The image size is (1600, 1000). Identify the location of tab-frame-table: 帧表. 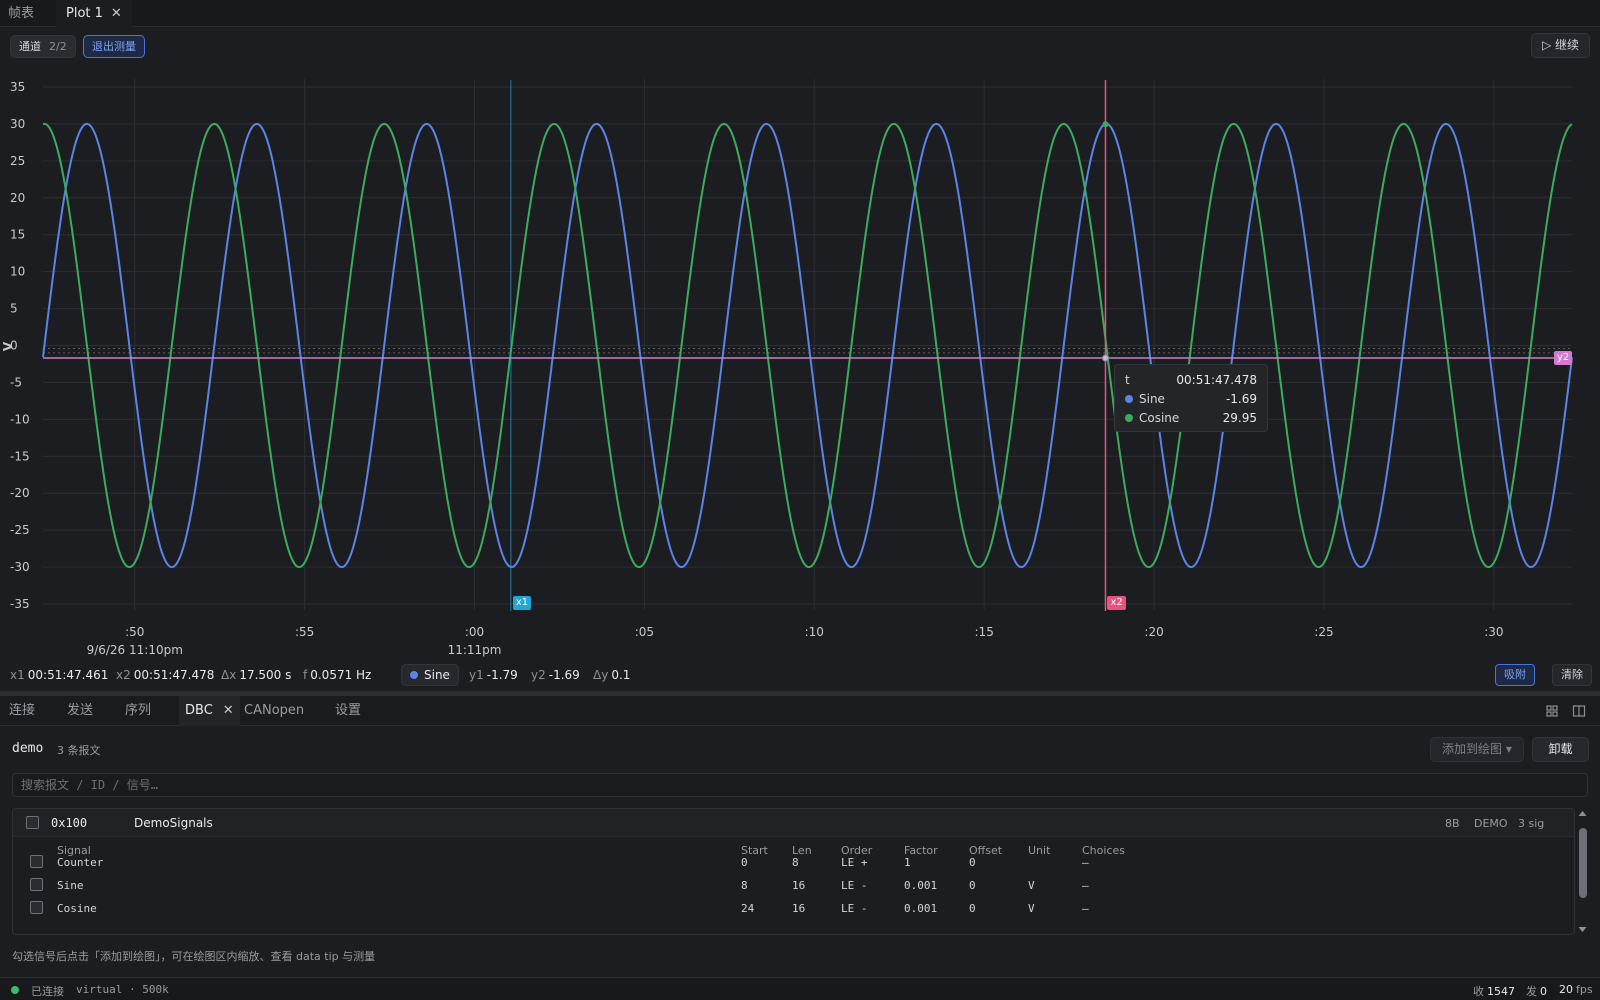
(21, 13).